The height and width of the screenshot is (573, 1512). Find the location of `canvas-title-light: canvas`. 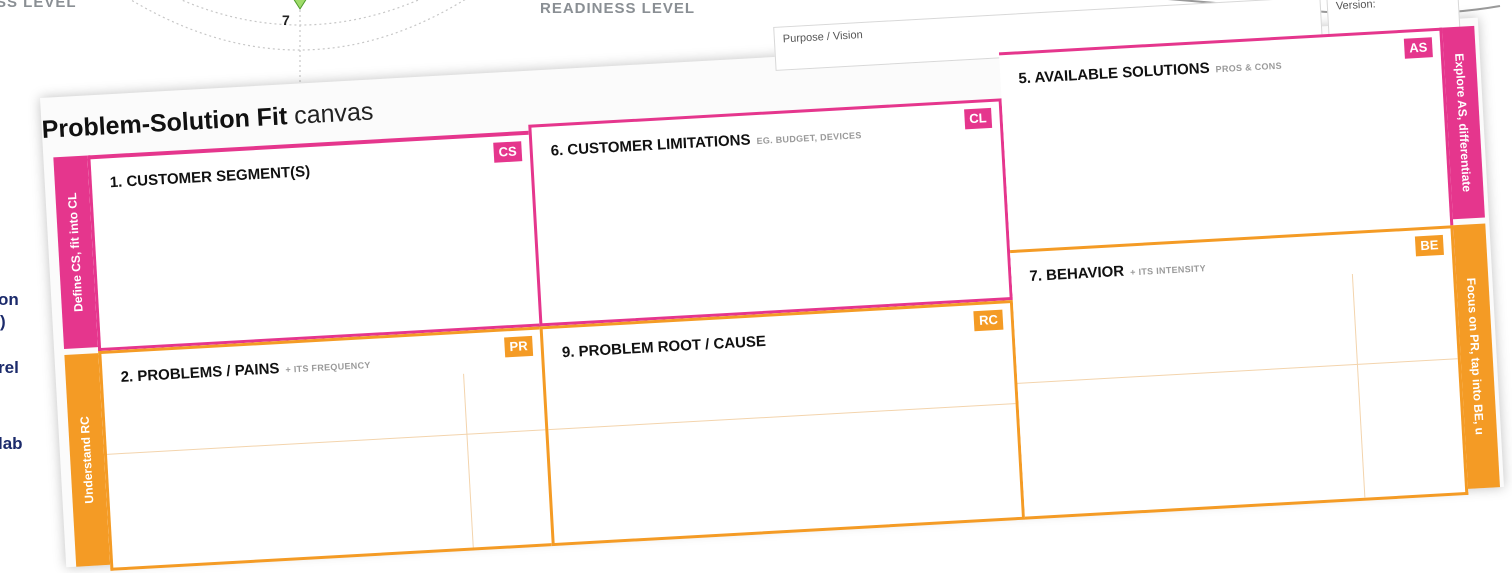

canvas-title-light: canvas is located at coordinates (330, 114).